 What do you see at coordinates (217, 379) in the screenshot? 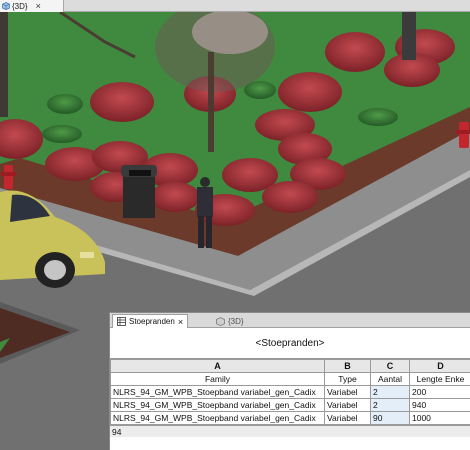
I see `column-header: Family` at bounding box center [217, 379].